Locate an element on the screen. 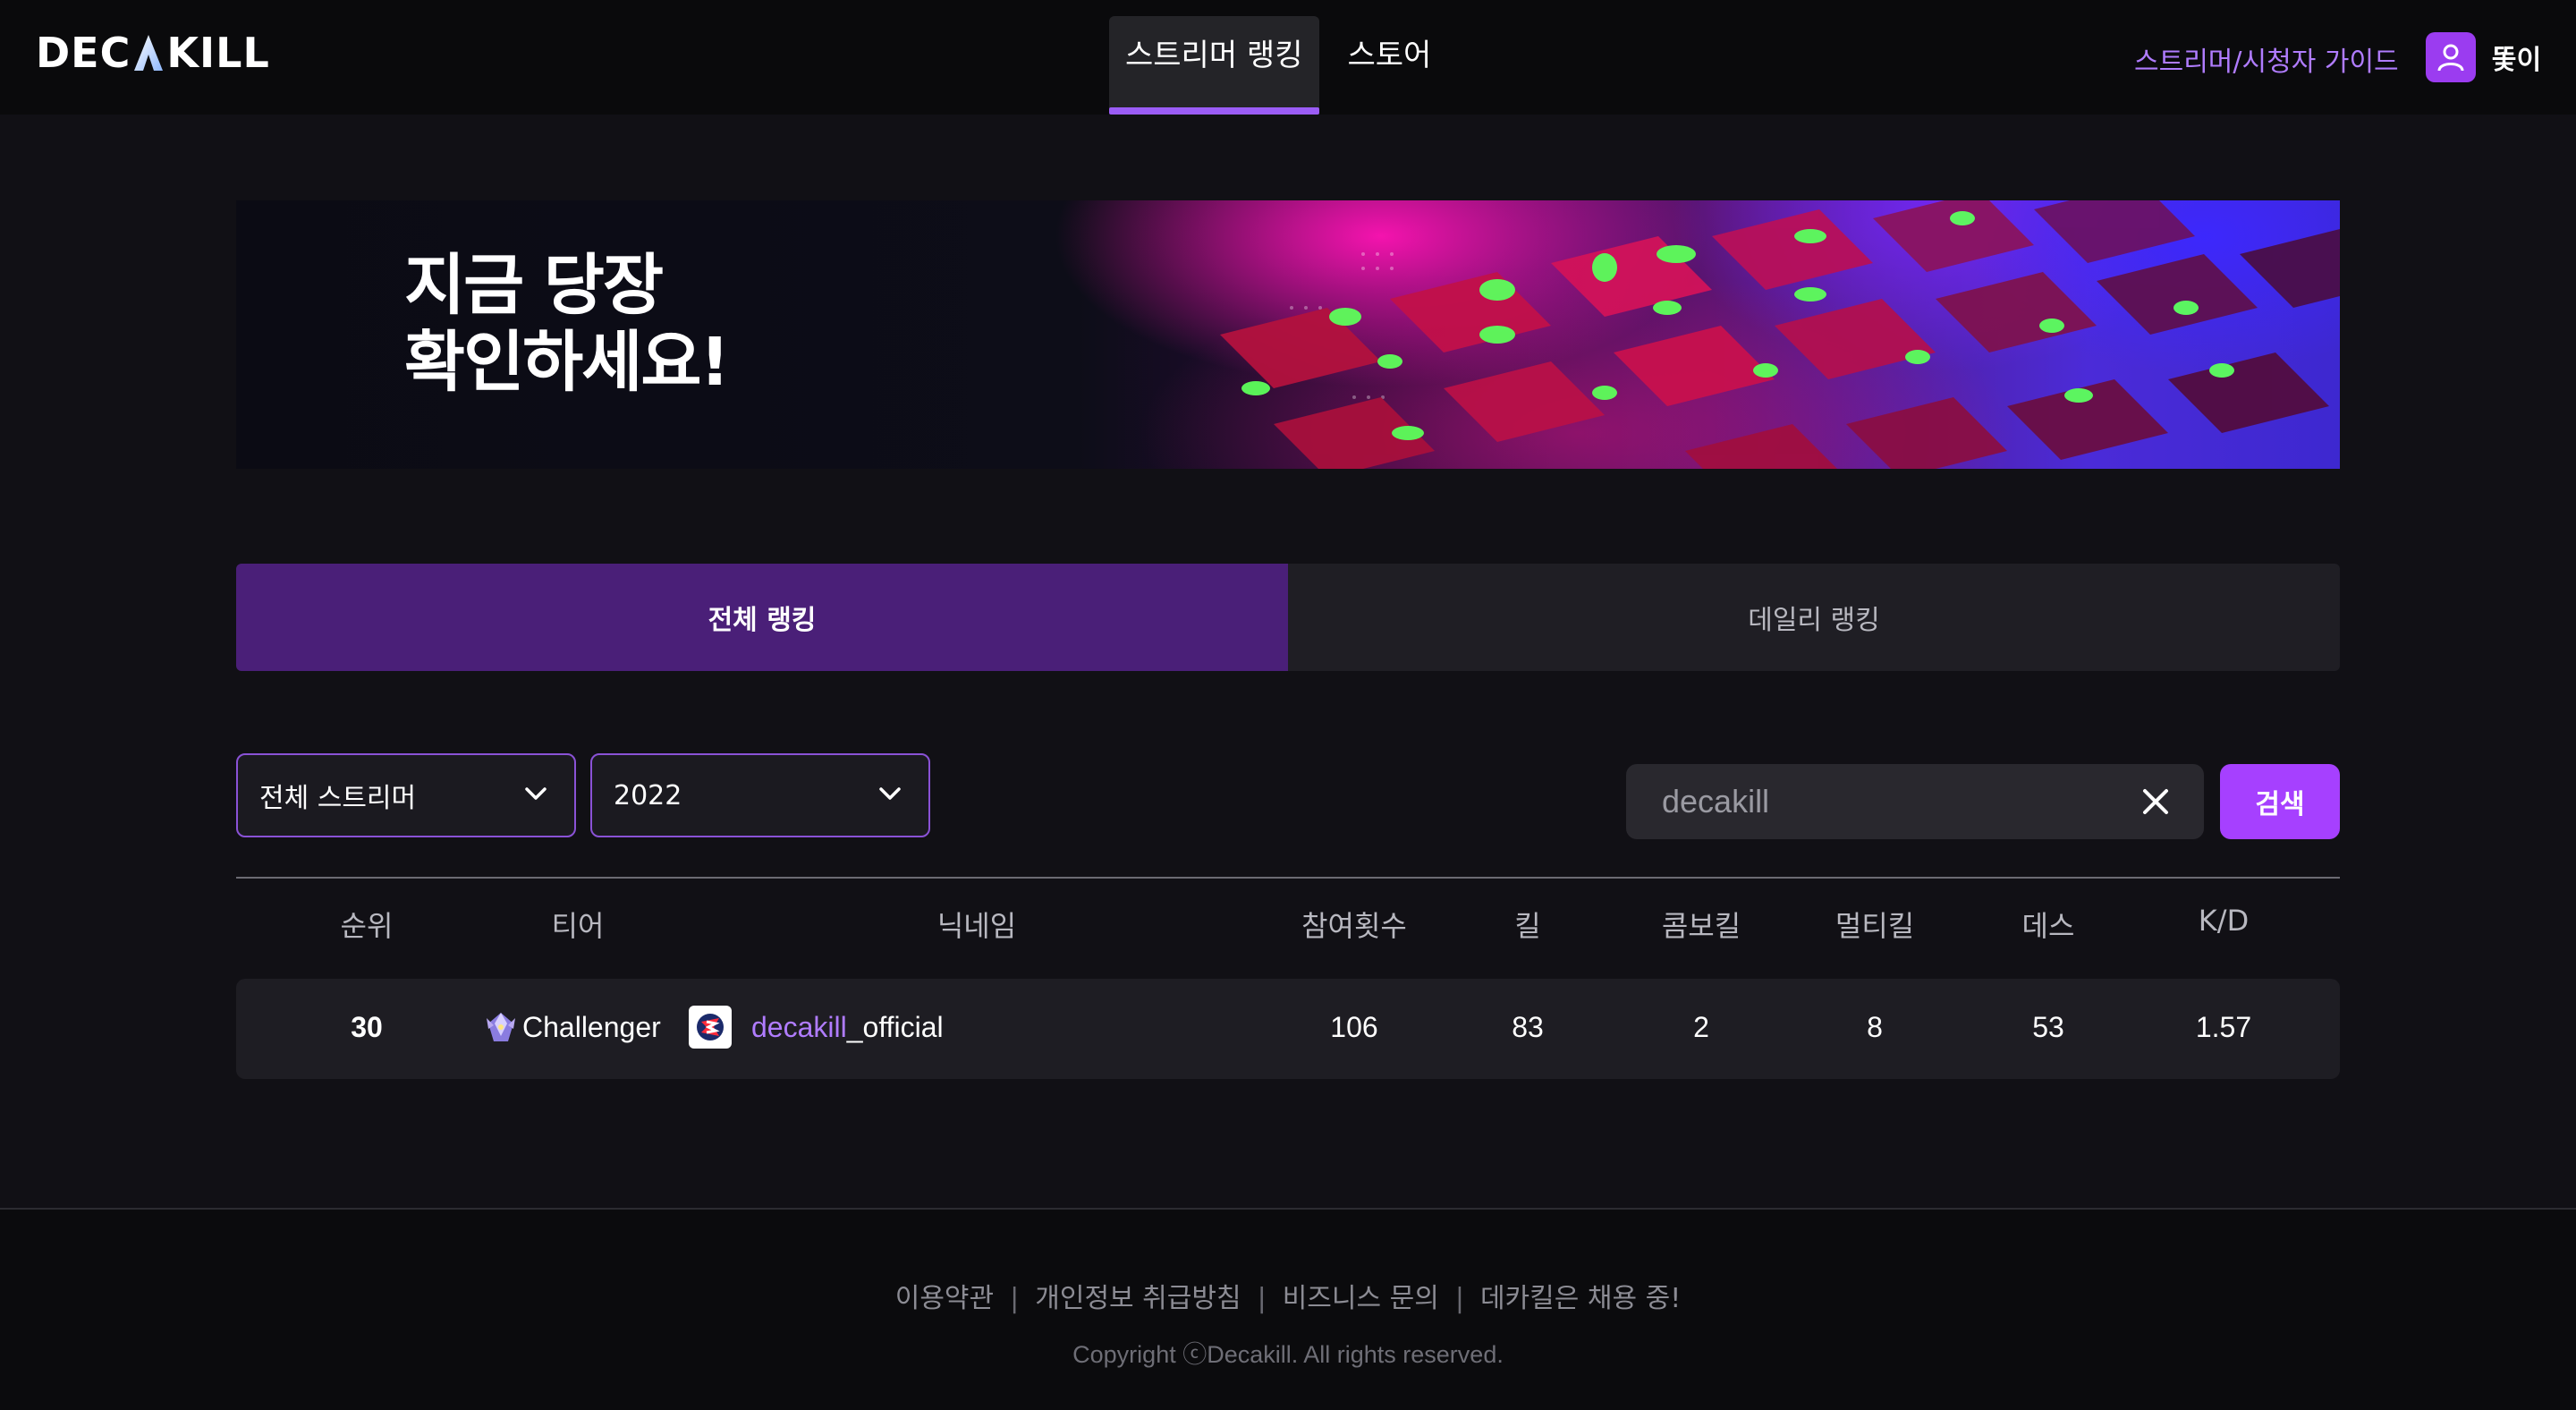 This screenshot has width=2576, height=1410. banner-headline: 지금 당장 확인하세요! is located at coordinates (567, 324).